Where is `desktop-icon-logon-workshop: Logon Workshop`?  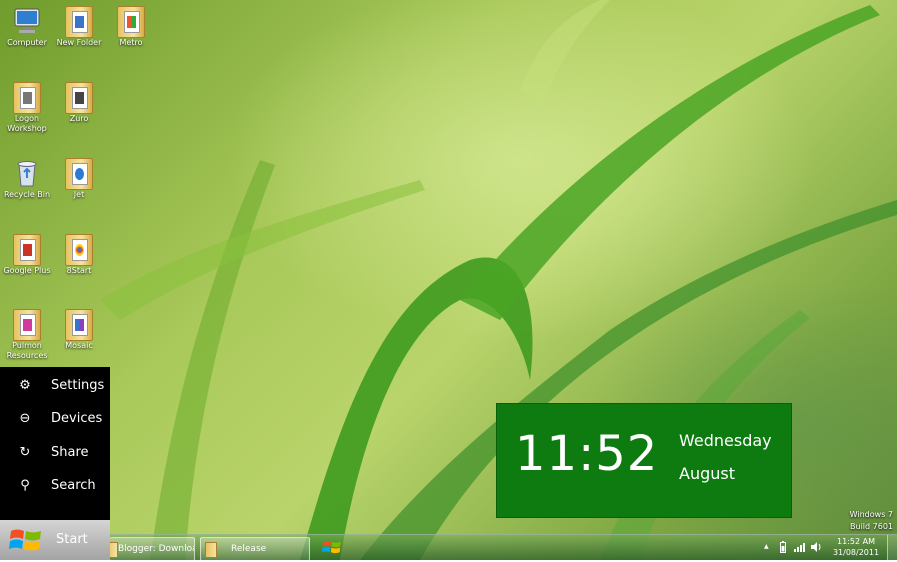 desktop-icon-logon-workshop: Logon Workshop is located at coordinates (27, 108).